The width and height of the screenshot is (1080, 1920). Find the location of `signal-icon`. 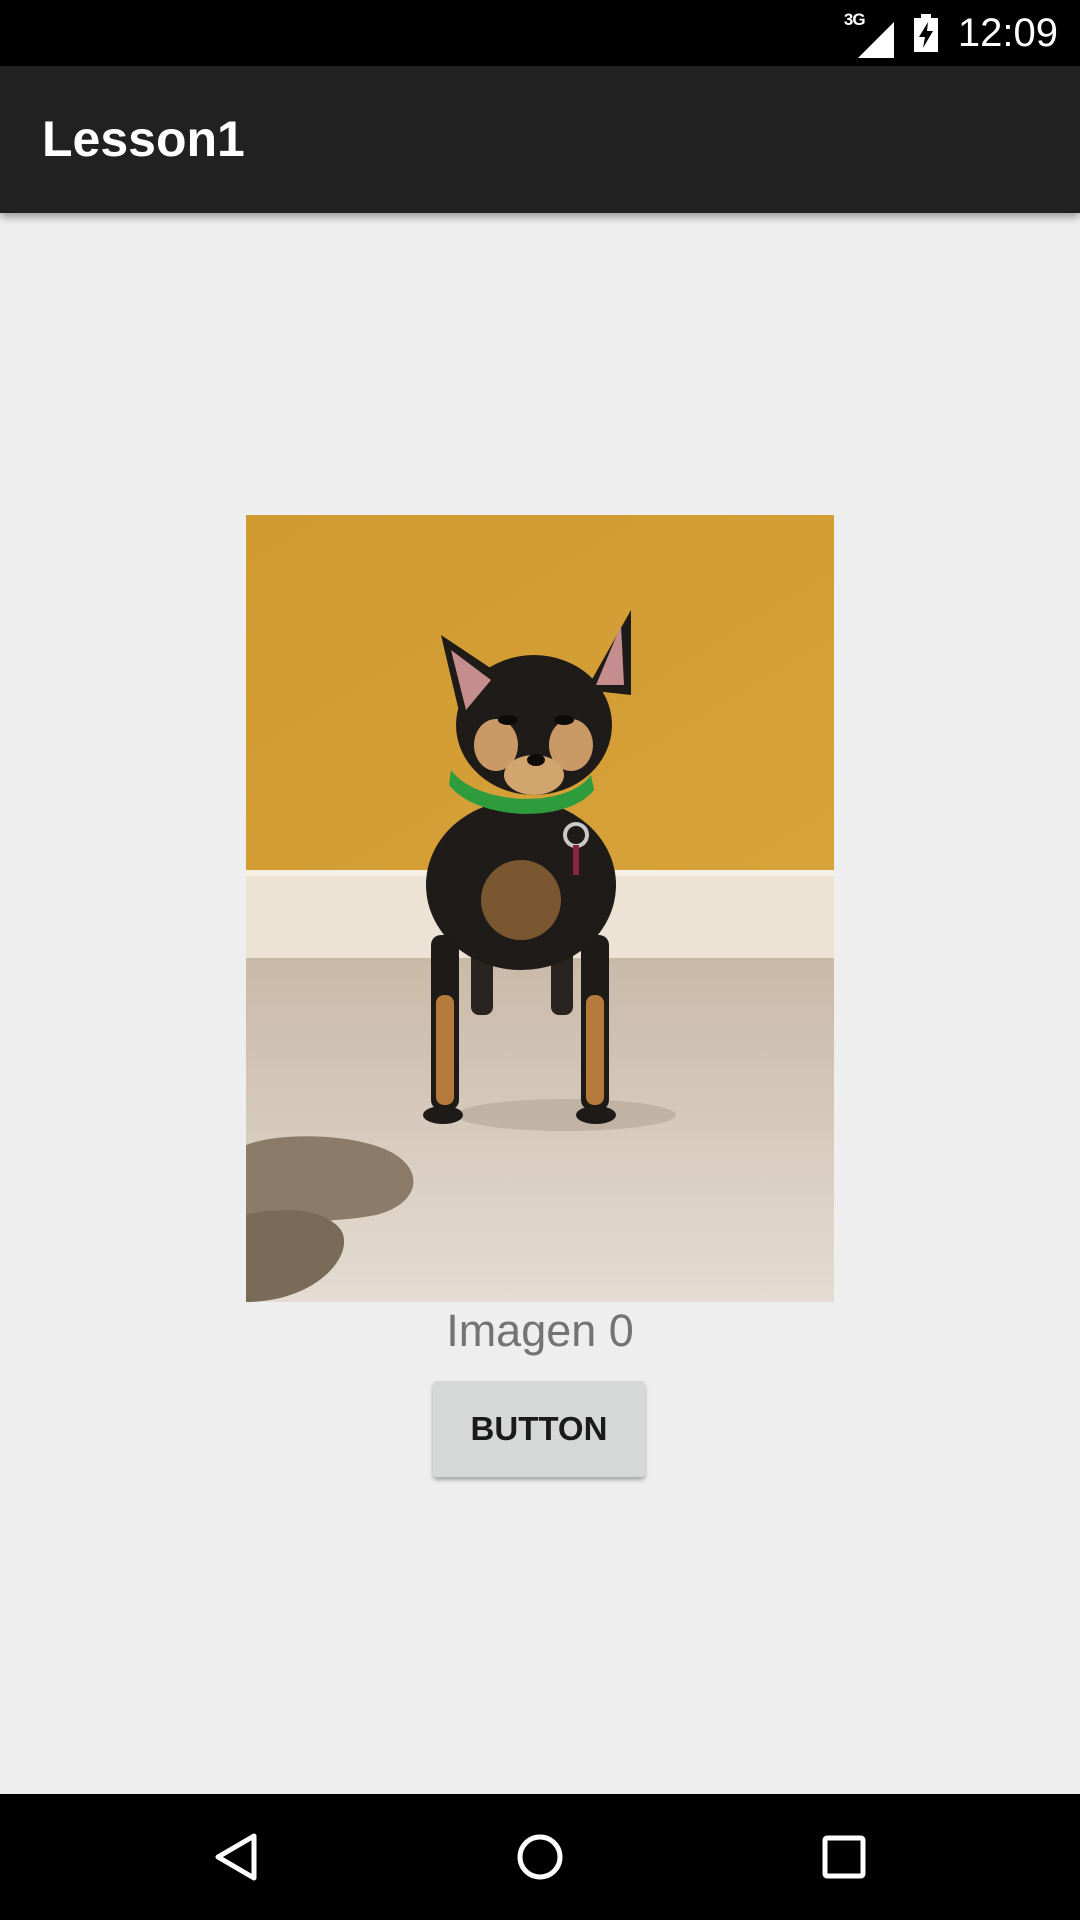

signal-icon is located at coordinates (875, 40).